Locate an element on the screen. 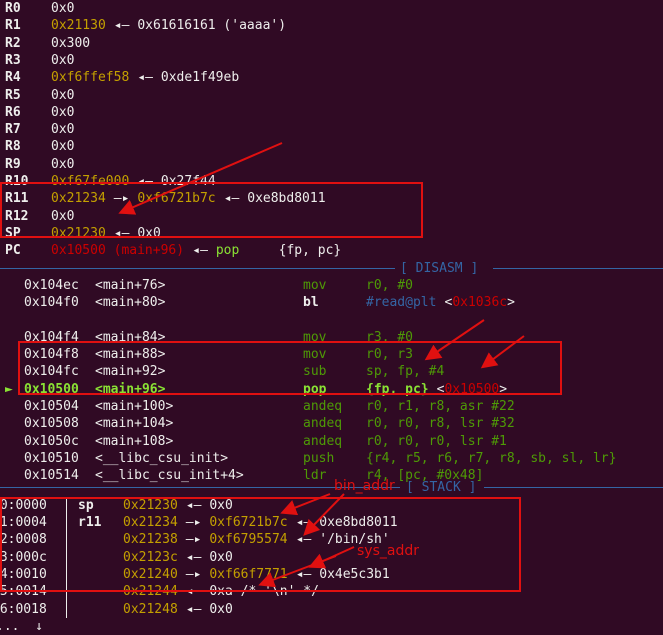 The height and width of the screenshot is (635, 663). arrow-to-fp is located at coordinates (454, 340).